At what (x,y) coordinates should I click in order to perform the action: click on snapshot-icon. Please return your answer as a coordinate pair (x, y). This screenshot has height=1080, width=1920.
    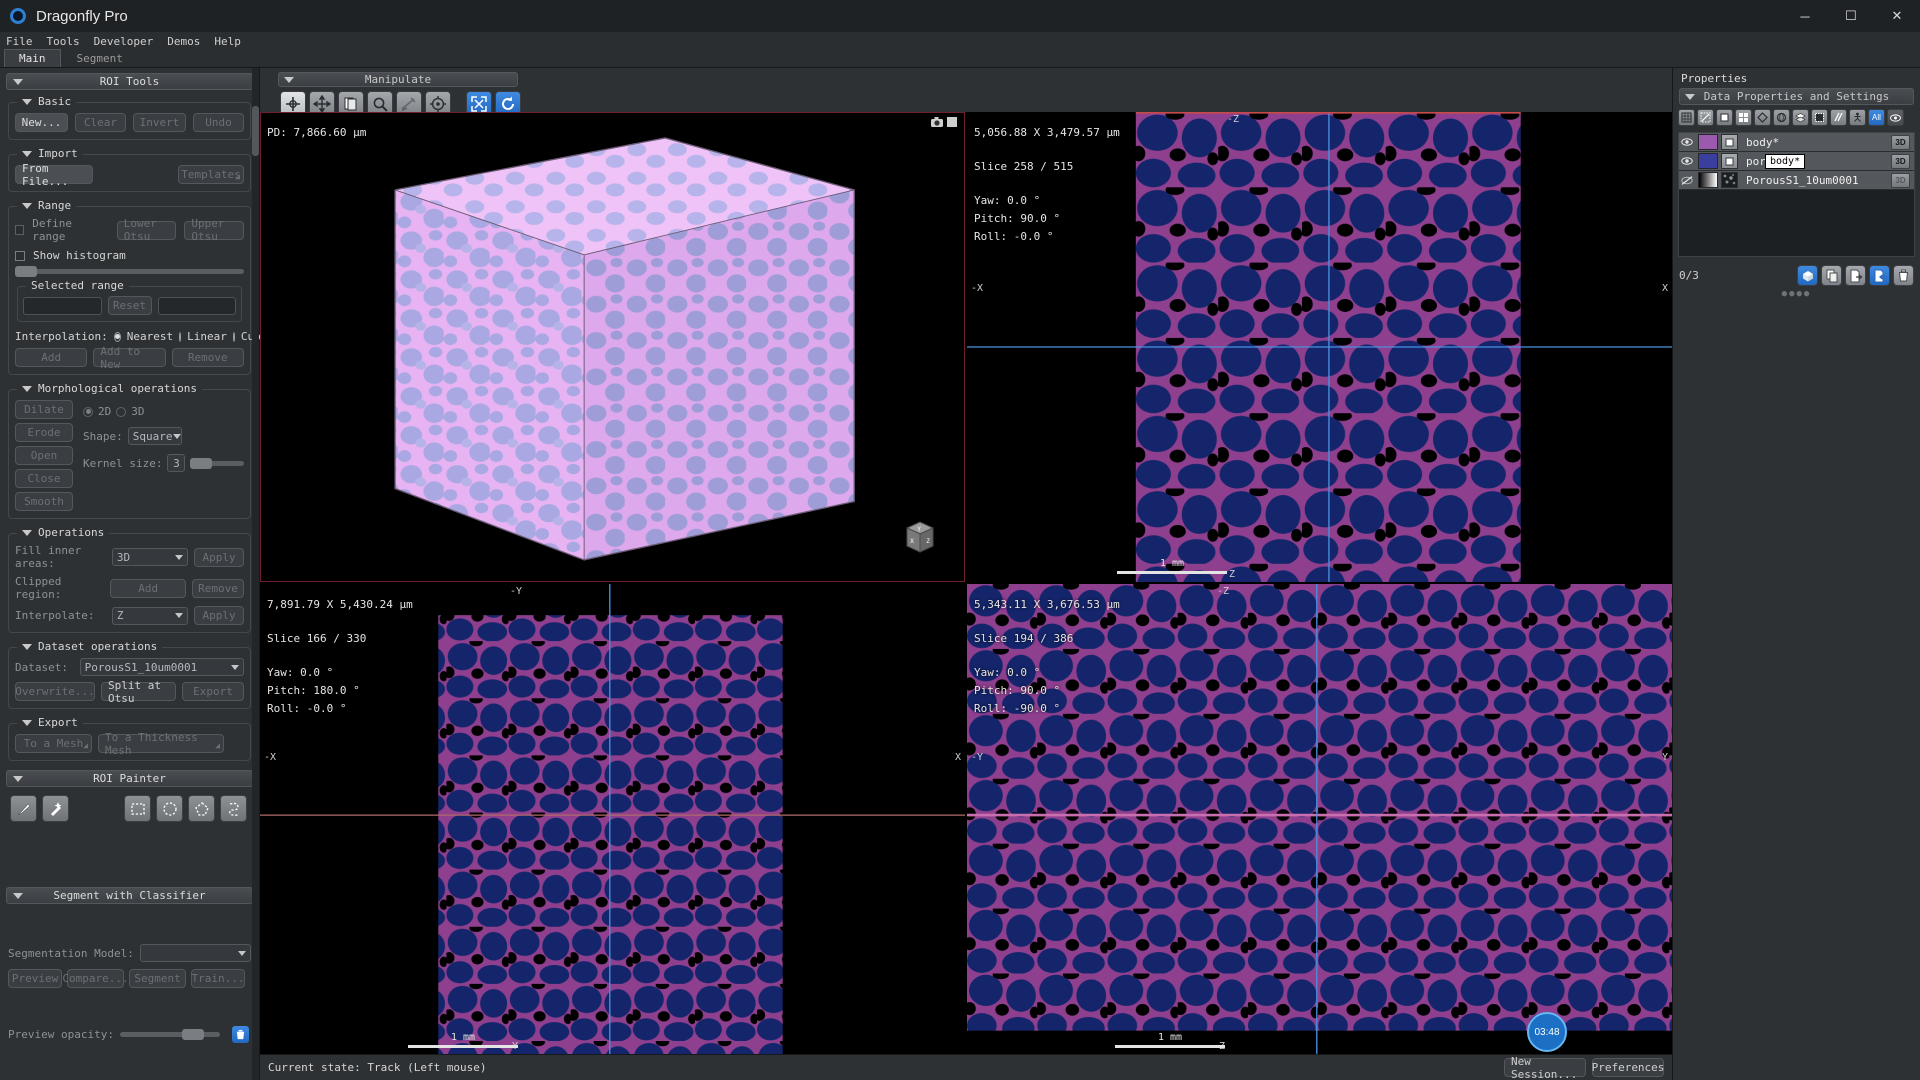
    Looking at the image, I should click on (952, 122).